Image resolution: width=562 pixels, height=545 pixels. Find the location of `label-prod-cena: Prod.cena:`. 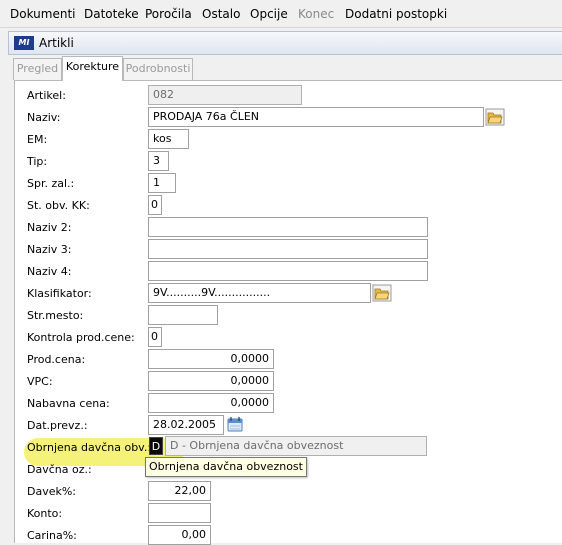

label-prod-cena: Prod.cena: is located at coordinates (56, 359).